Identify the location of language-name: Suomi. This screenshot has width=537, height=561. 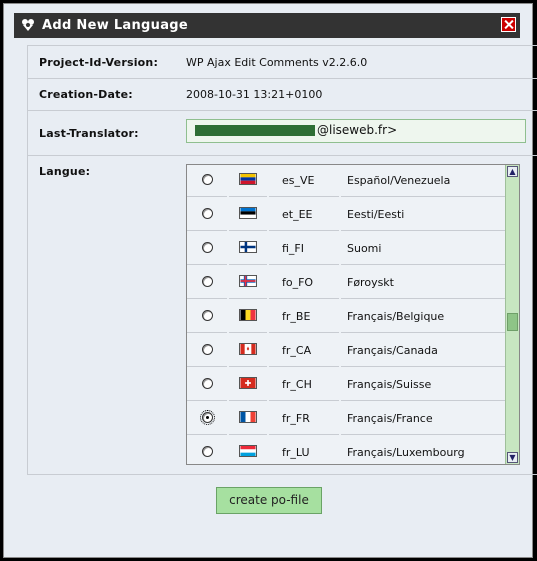
(364, 248).